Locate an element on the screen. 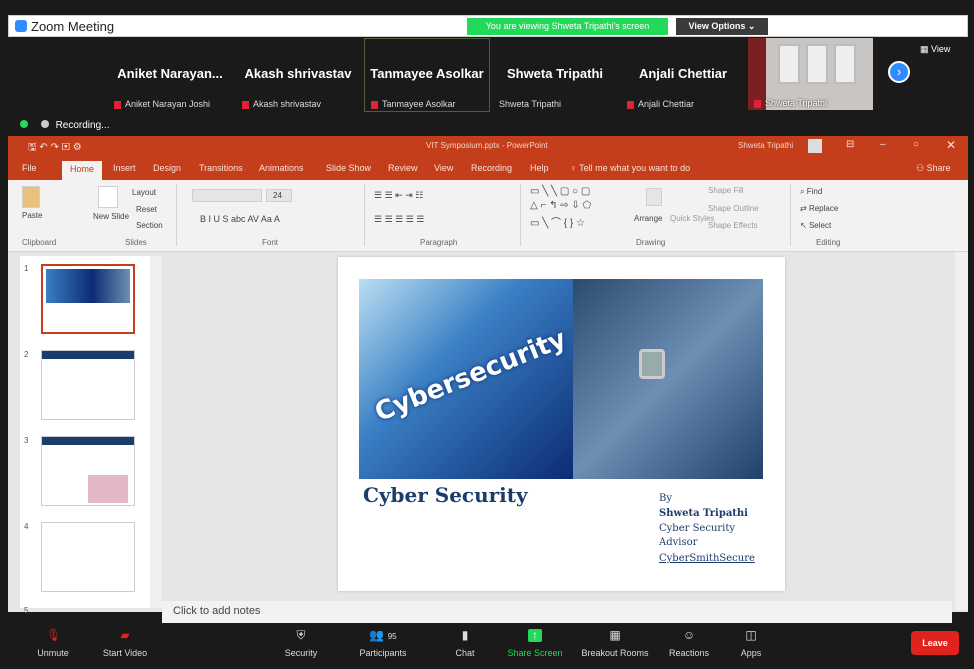 The height and width of the screenshot is (669, 974). paragraph-icons: ☰ ☰ ⇤ ⇥ ☷ is located at coordinates (398, 195).